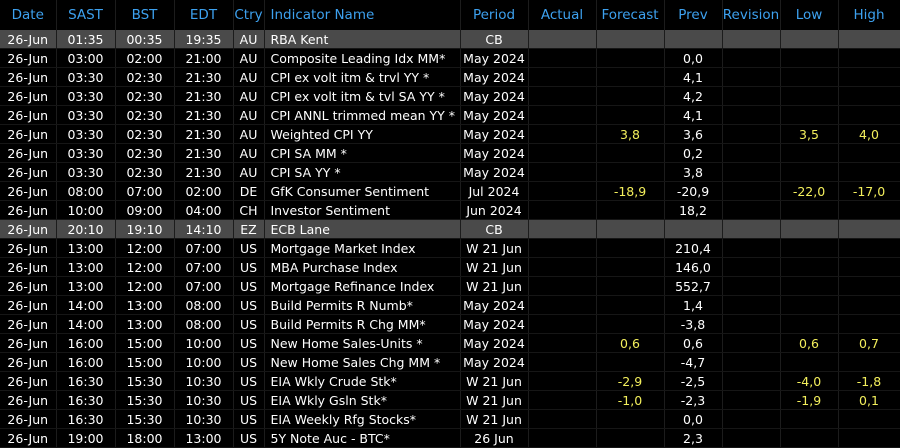  Describe the element at coordinates (869, 381) in the screenshot. I see `high-cell: -1,8` at that location.